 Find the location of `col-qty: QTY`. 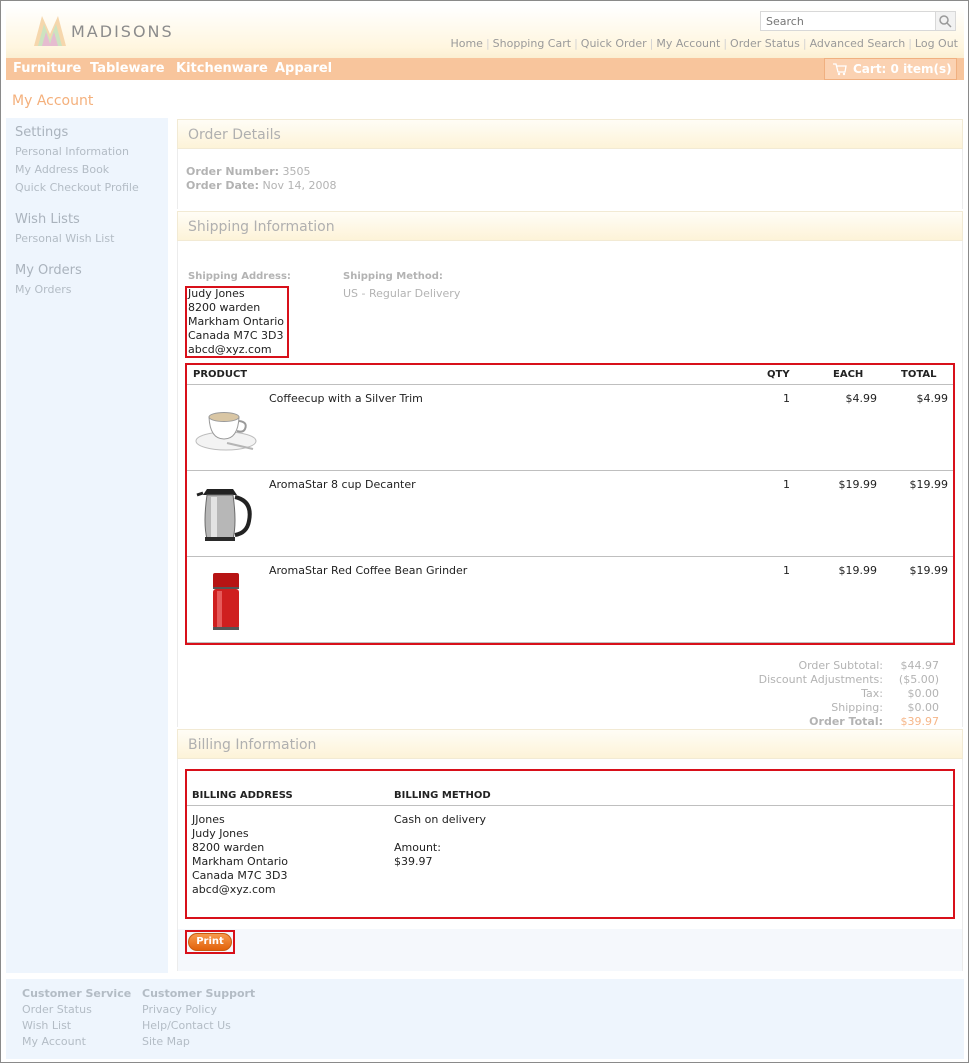

col-qty: QTY is located at coordinates (778, 374).